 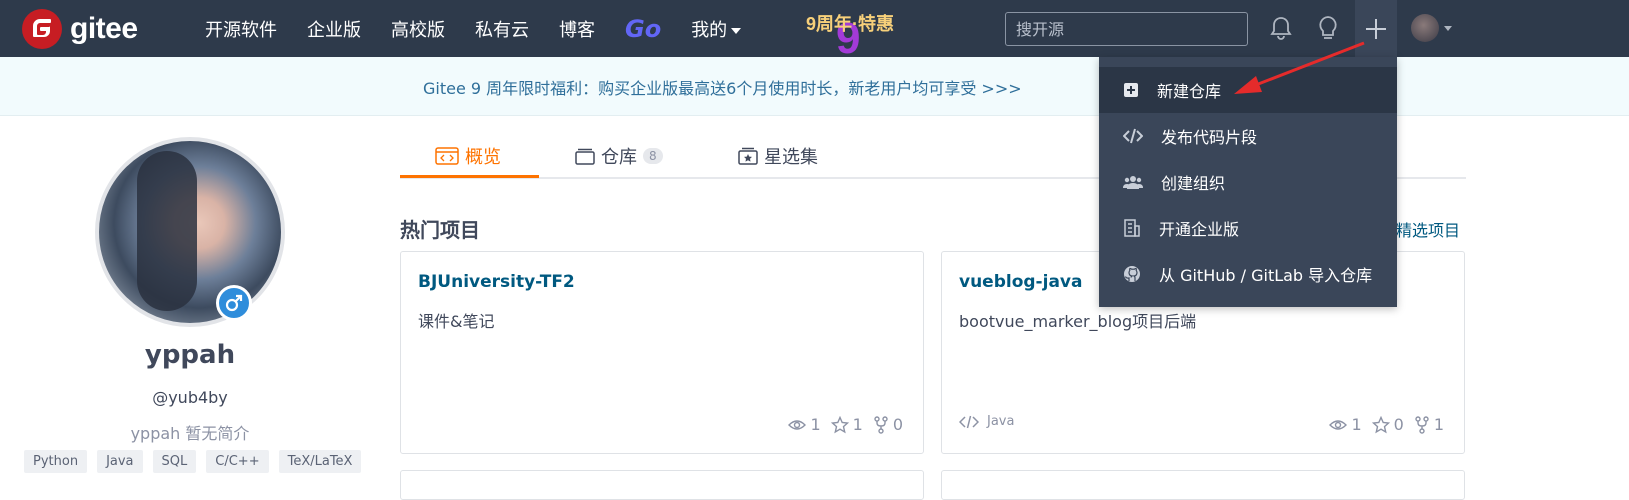 What do you see at coordinates (986, 421) in the screenshot?
I see `project-language: Java` at bounding box center [986, 421].